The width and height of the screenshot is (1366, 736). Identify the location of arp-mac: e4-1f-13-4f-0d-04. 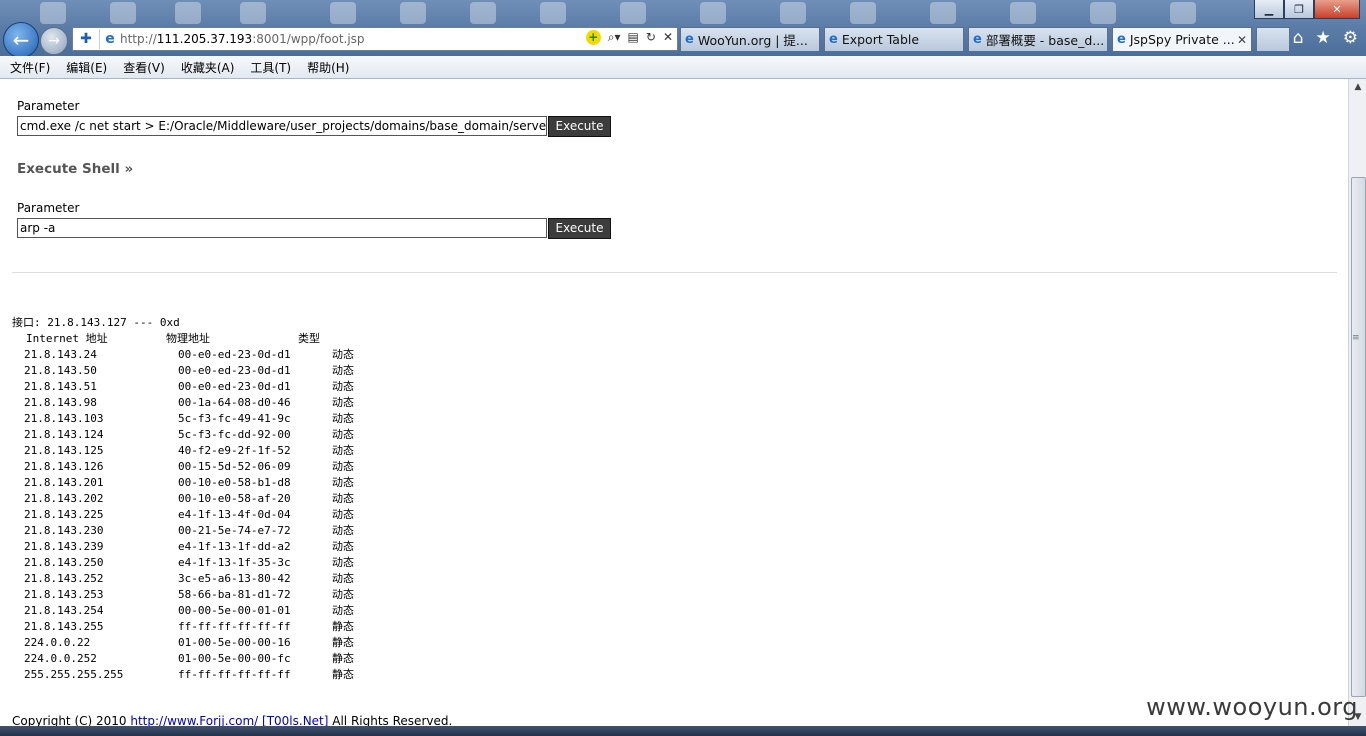
(234, 514).